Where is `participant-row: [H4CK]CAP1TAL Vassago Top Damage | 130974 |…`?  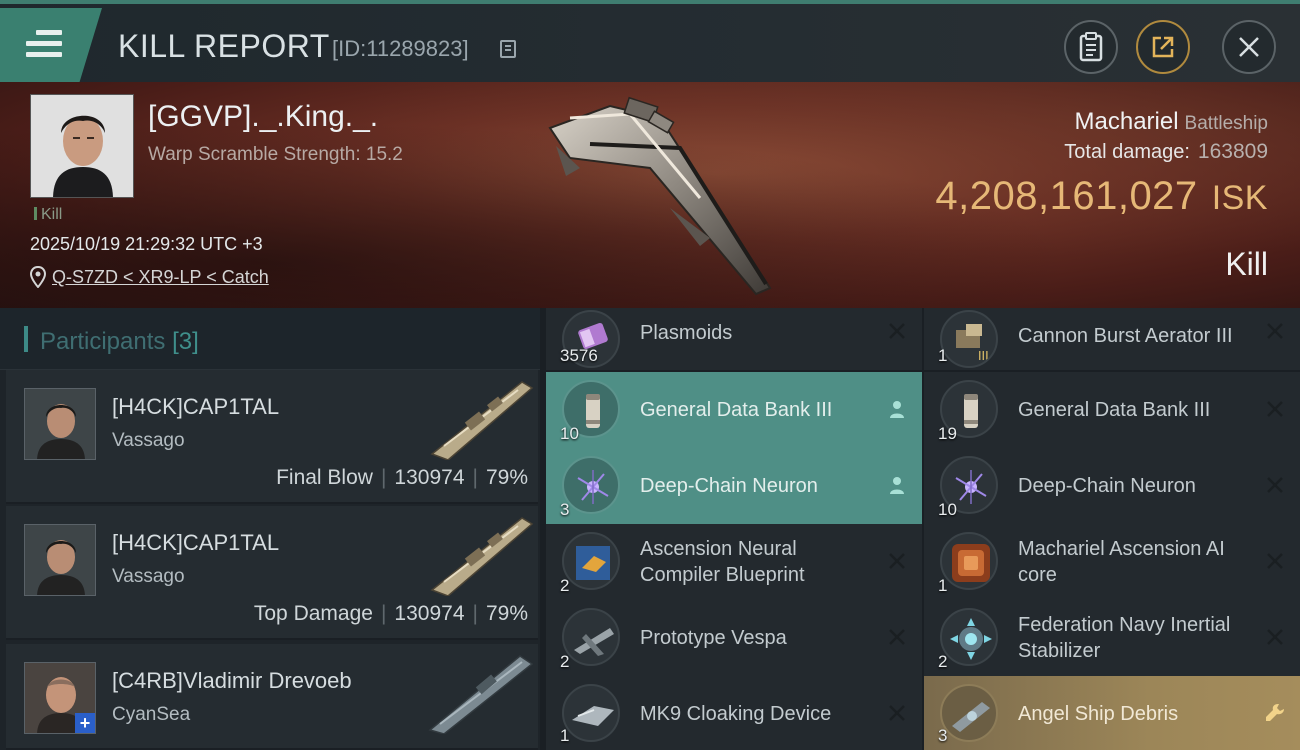 participant-row: [H4CK]CAP1TAL Vassago Top Damage | 130974 |… is located at coordinates (272, 573).